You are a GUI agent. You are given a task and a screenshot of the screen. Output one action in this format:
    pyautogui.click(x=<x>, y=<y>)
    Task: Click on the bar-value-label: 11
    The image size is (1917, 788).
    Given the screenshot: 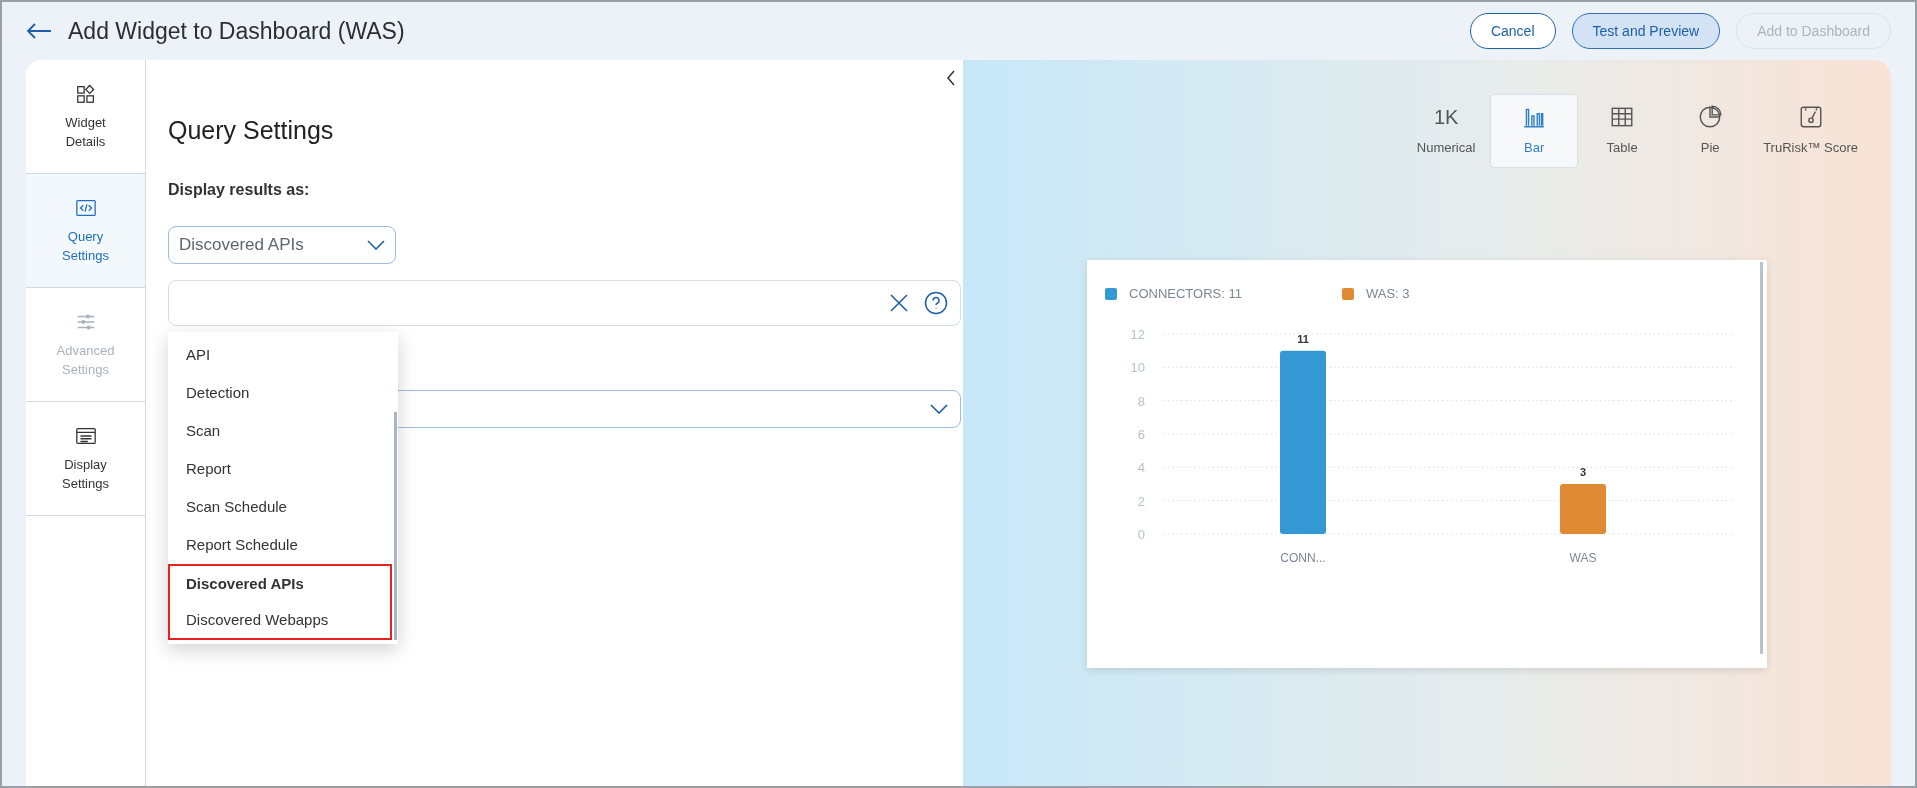 What is the action you would take?
    pyautogui.click(x=1303, y=338)
    